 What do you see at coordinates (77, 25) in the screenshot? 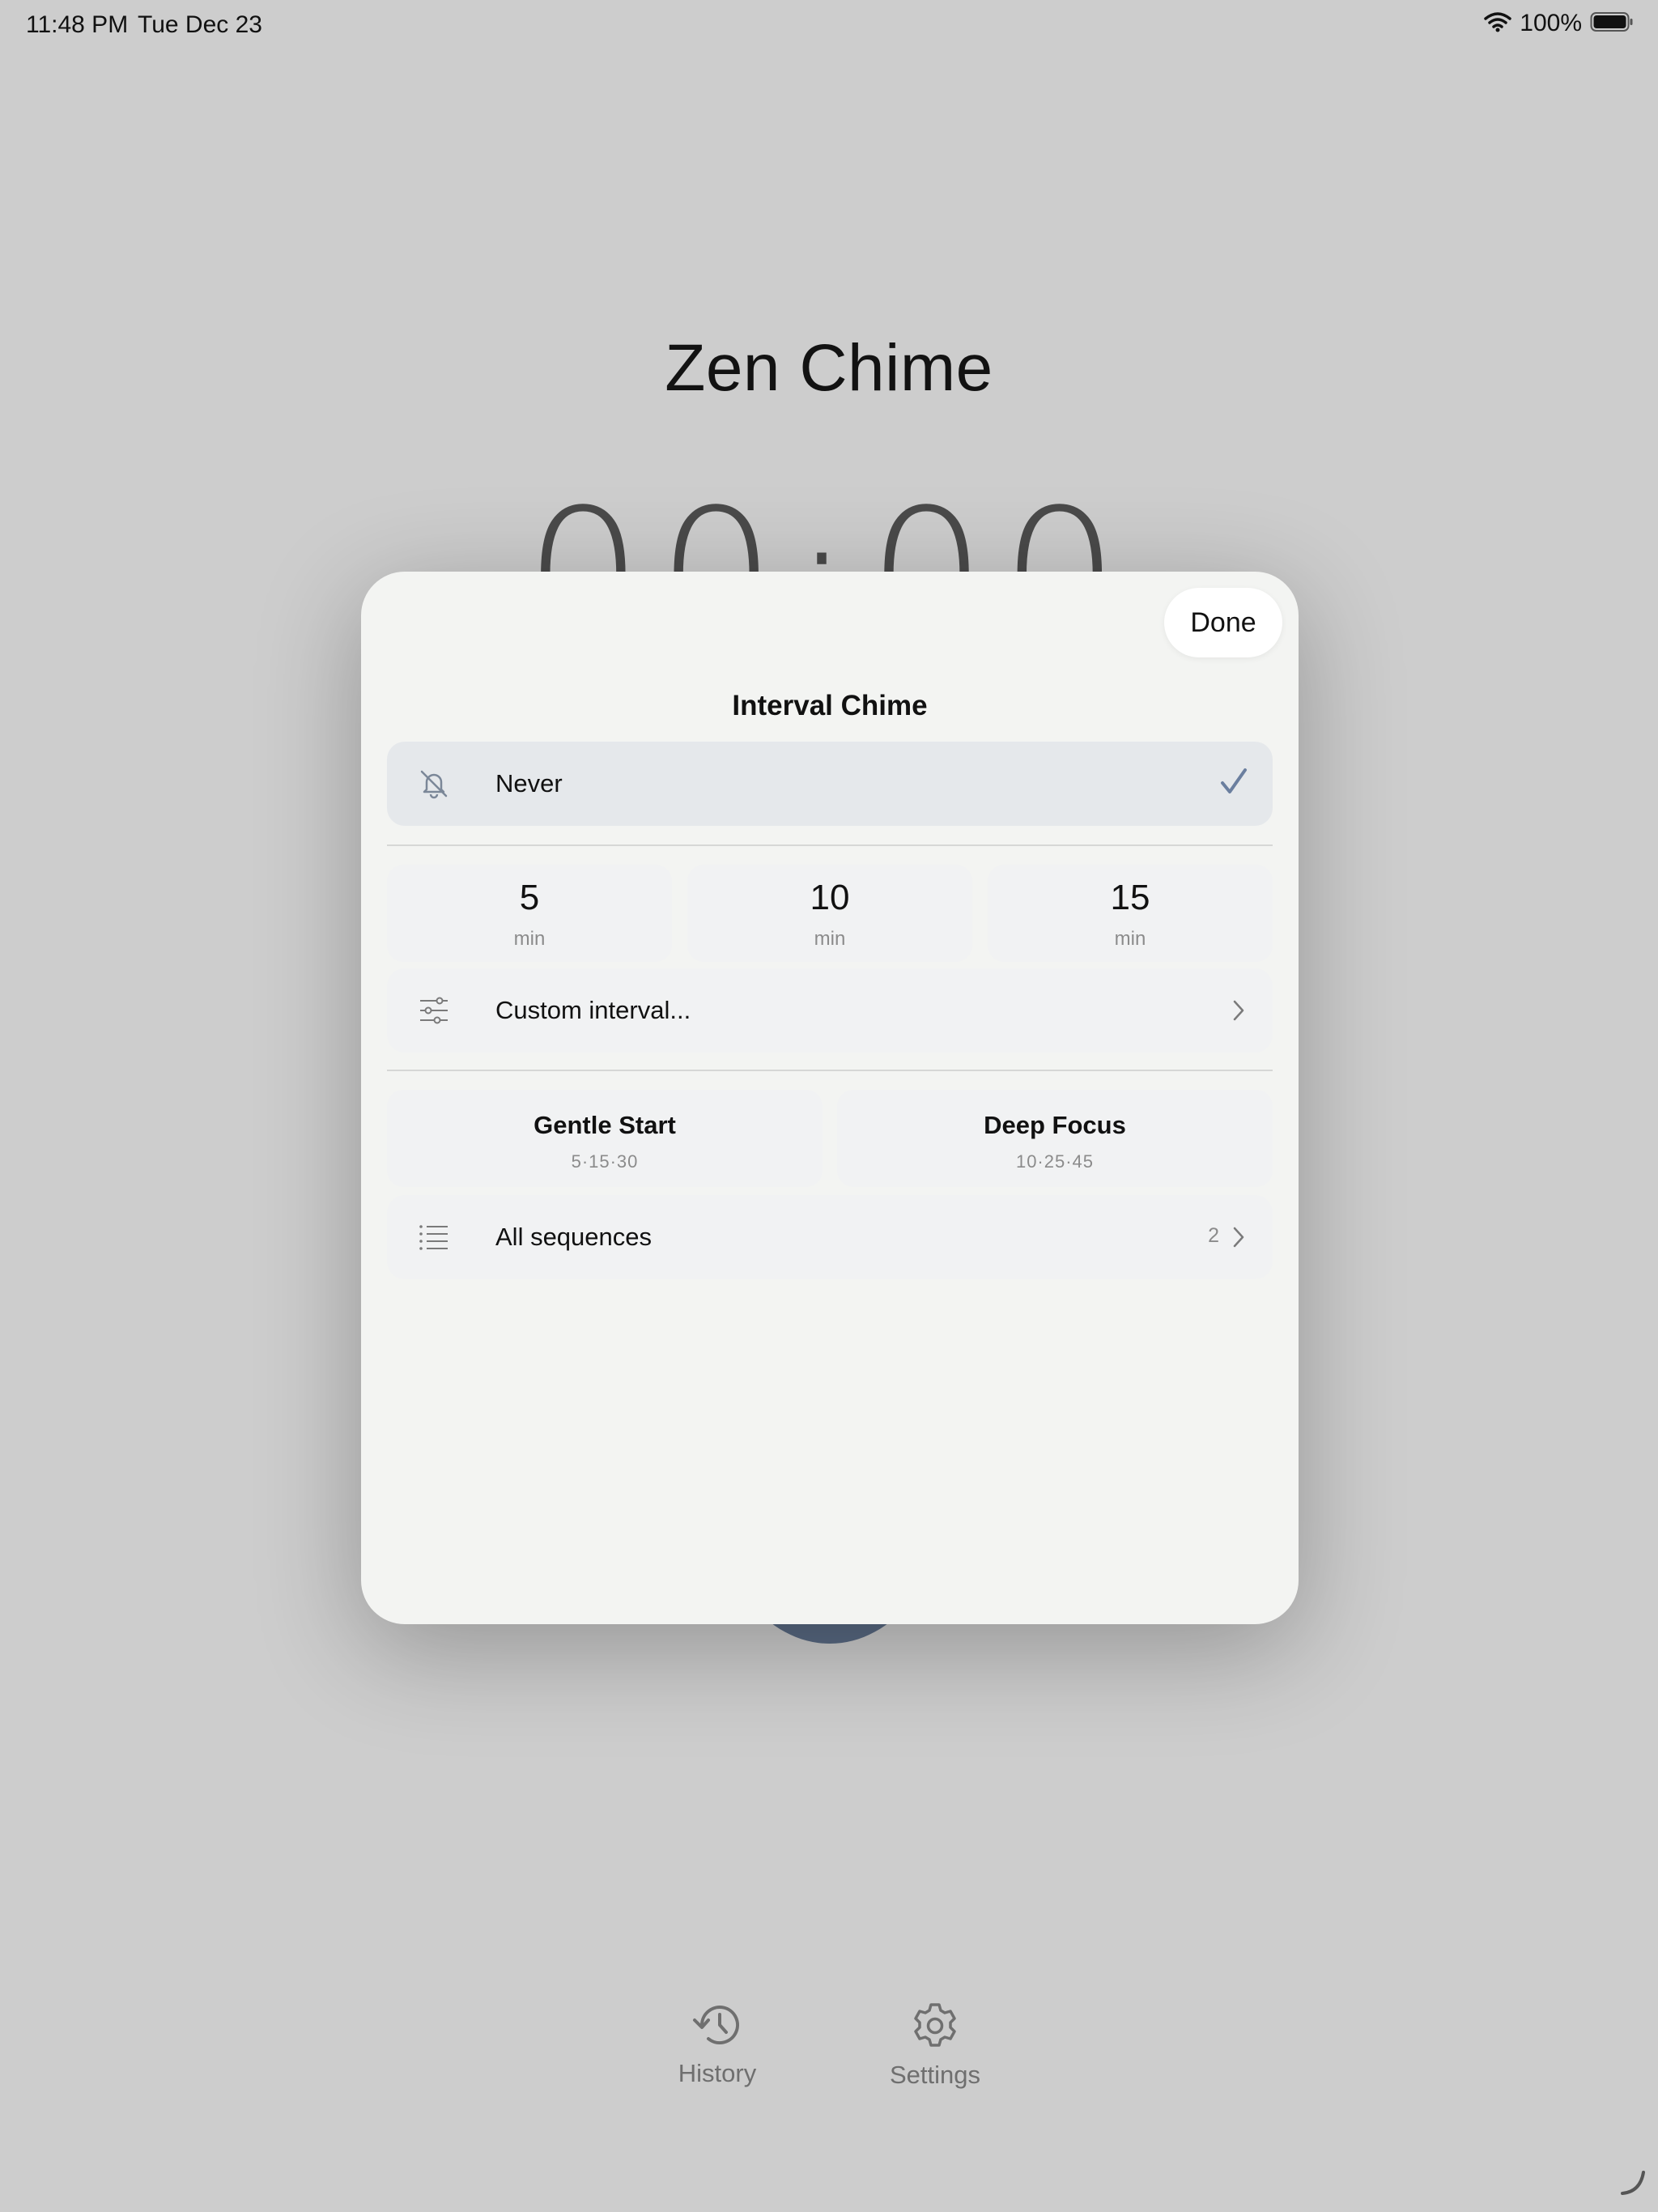
I see `status-time: 11:48 PM` at bounding box center [77, 25].